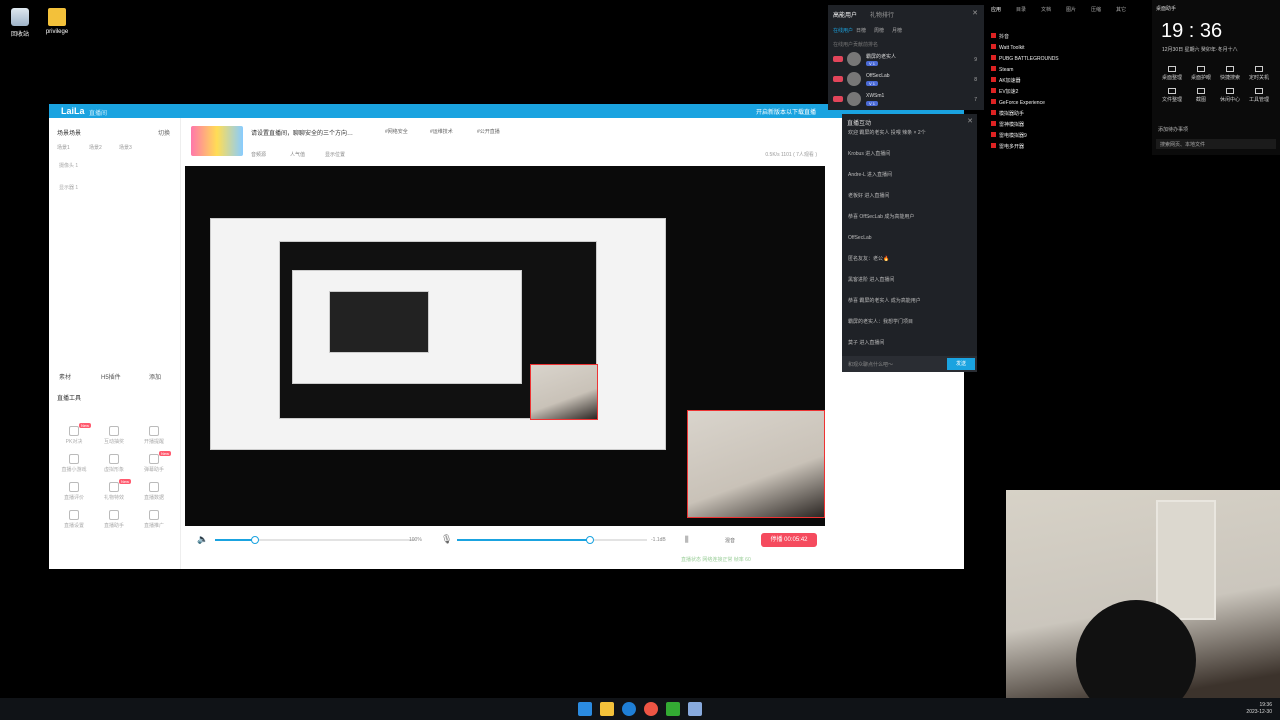  What do you see at coordinates (155, 376) in the screenshot?
I see `add-tab: 添加` at bounding box center [155, 376].